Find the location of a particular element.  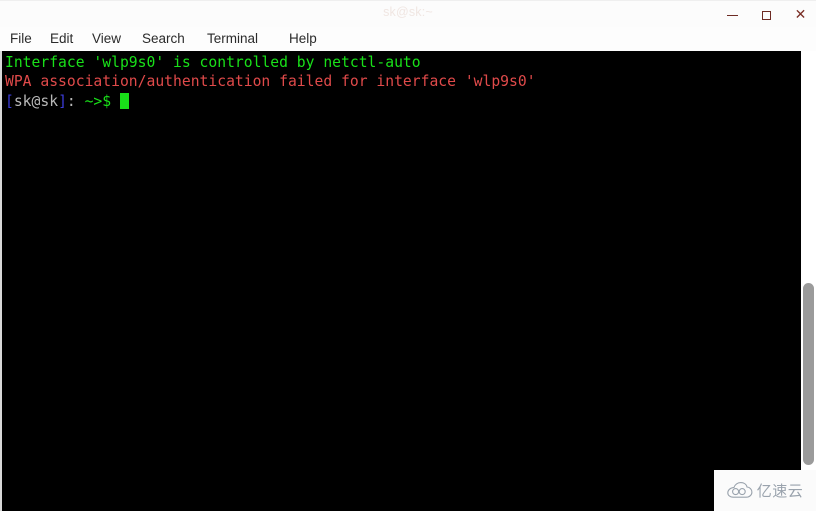

title-bar: sk@sk:~ ✕ is located at coordinates (408, 13).